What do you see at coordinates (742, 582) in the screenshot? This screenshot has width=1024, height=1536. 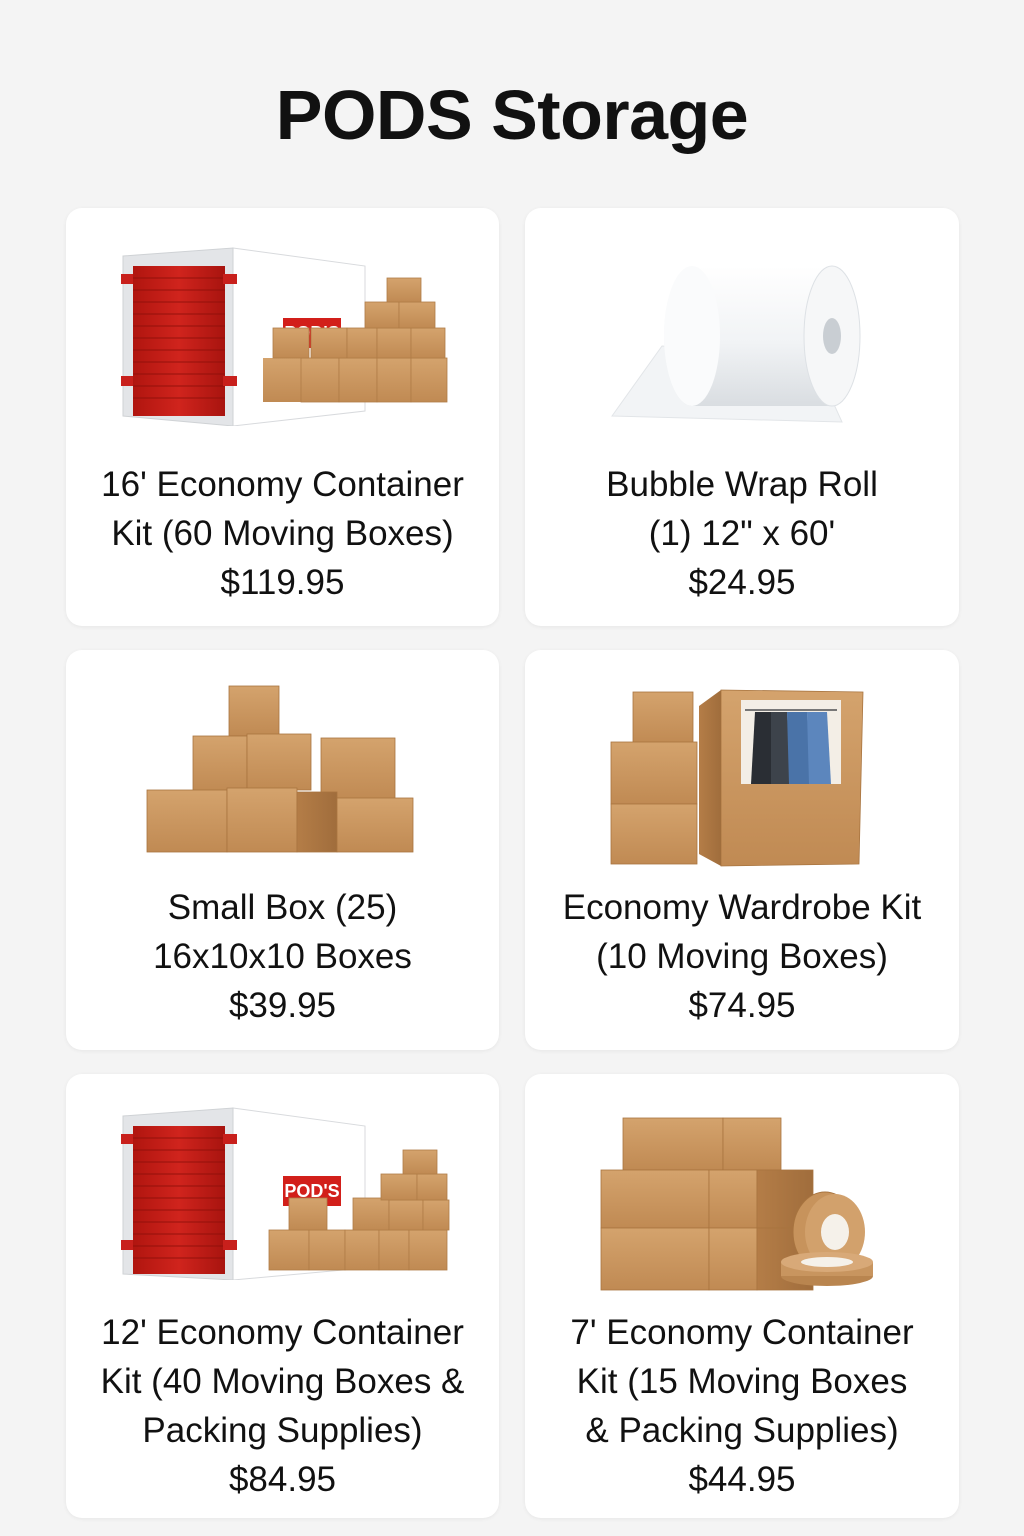 I see `product-price: $24.95` at bounding box center [742, 582].